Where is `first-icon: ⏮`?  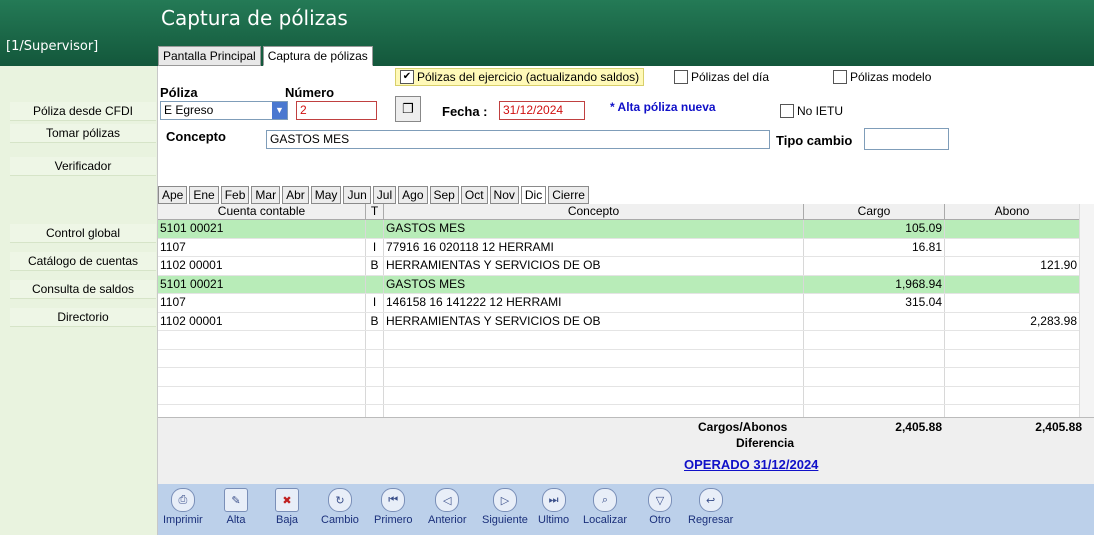 first-icon: ⏮ is located at coordinates (393, 500).